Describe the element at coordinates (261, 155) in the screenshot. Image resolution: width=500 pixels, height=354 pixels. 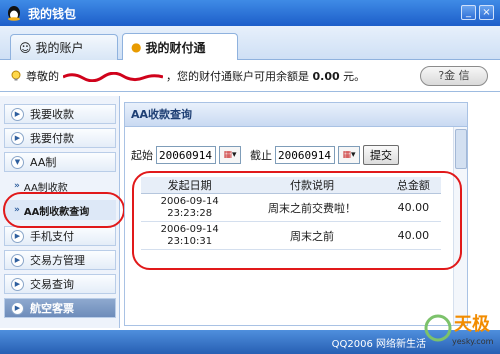
I see `end-label: 截止` at that location.